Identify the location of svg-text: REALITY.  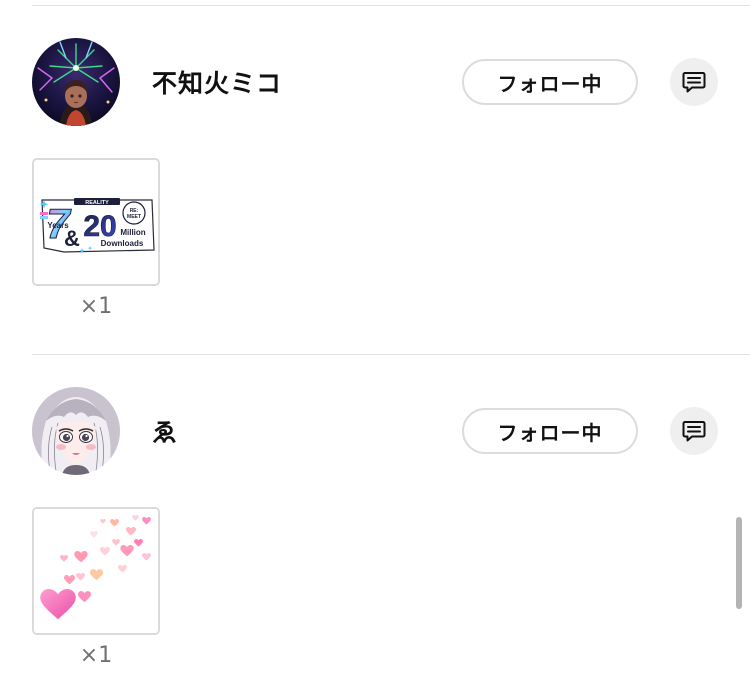
(97, 203).